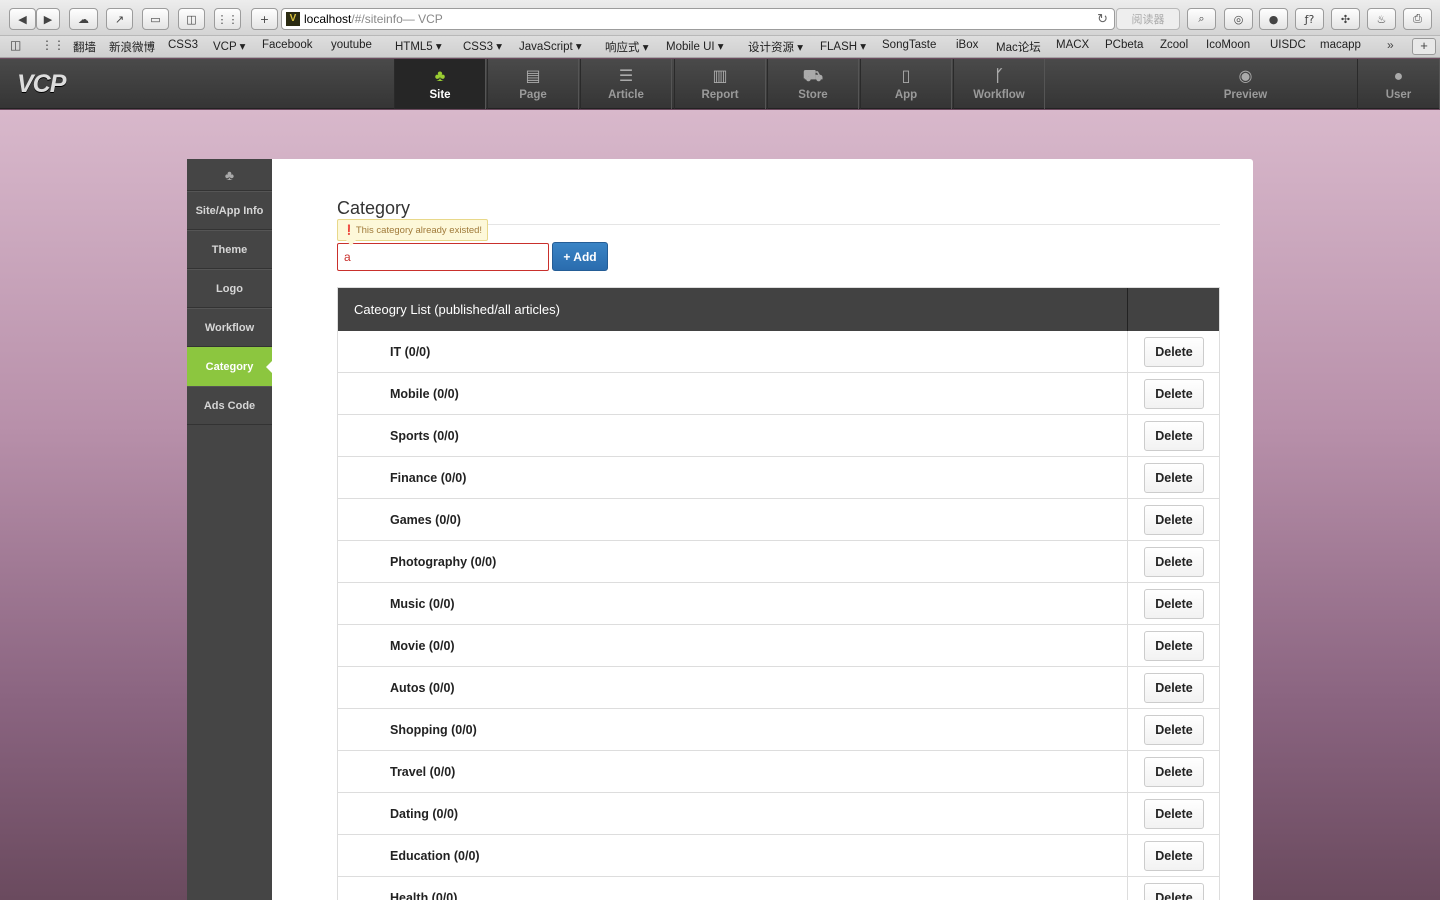 The height and width of the screenshot is (900, 1440). What do you see at coordinates (15, 45) in the screenshot?
I see `reading-list-icon: ◫` at bounding box center [15, 45].